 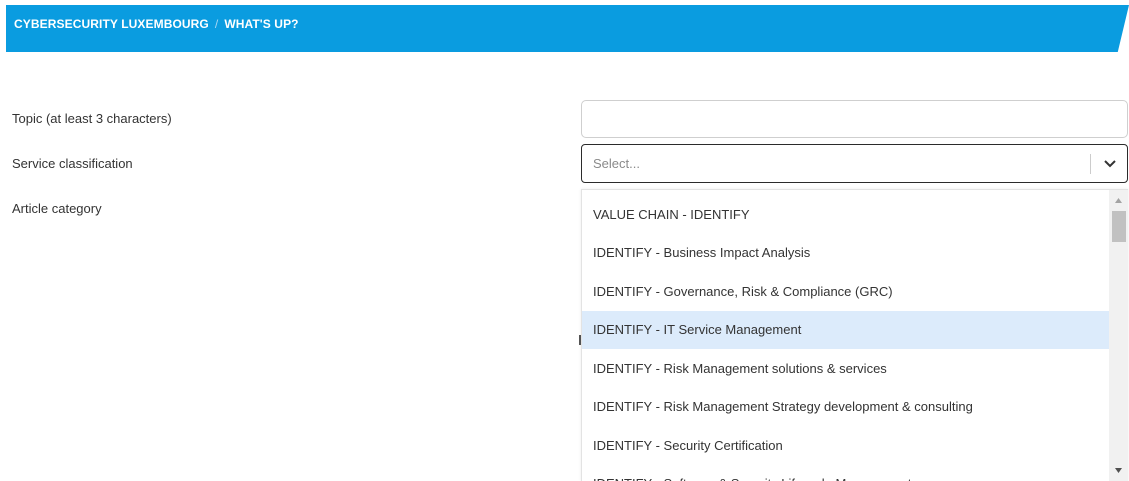 I want to click on article-category-label: Article category, so click(x=57, y=208).